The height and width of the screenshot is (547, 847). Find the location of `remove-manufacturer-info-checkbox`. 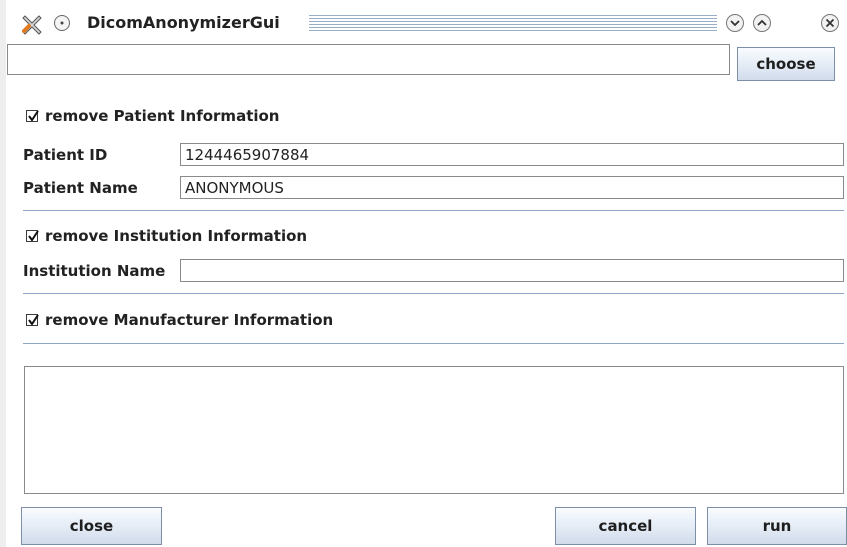

remove-manufacturer-info-checkbox is located at coordinates (32, 320).